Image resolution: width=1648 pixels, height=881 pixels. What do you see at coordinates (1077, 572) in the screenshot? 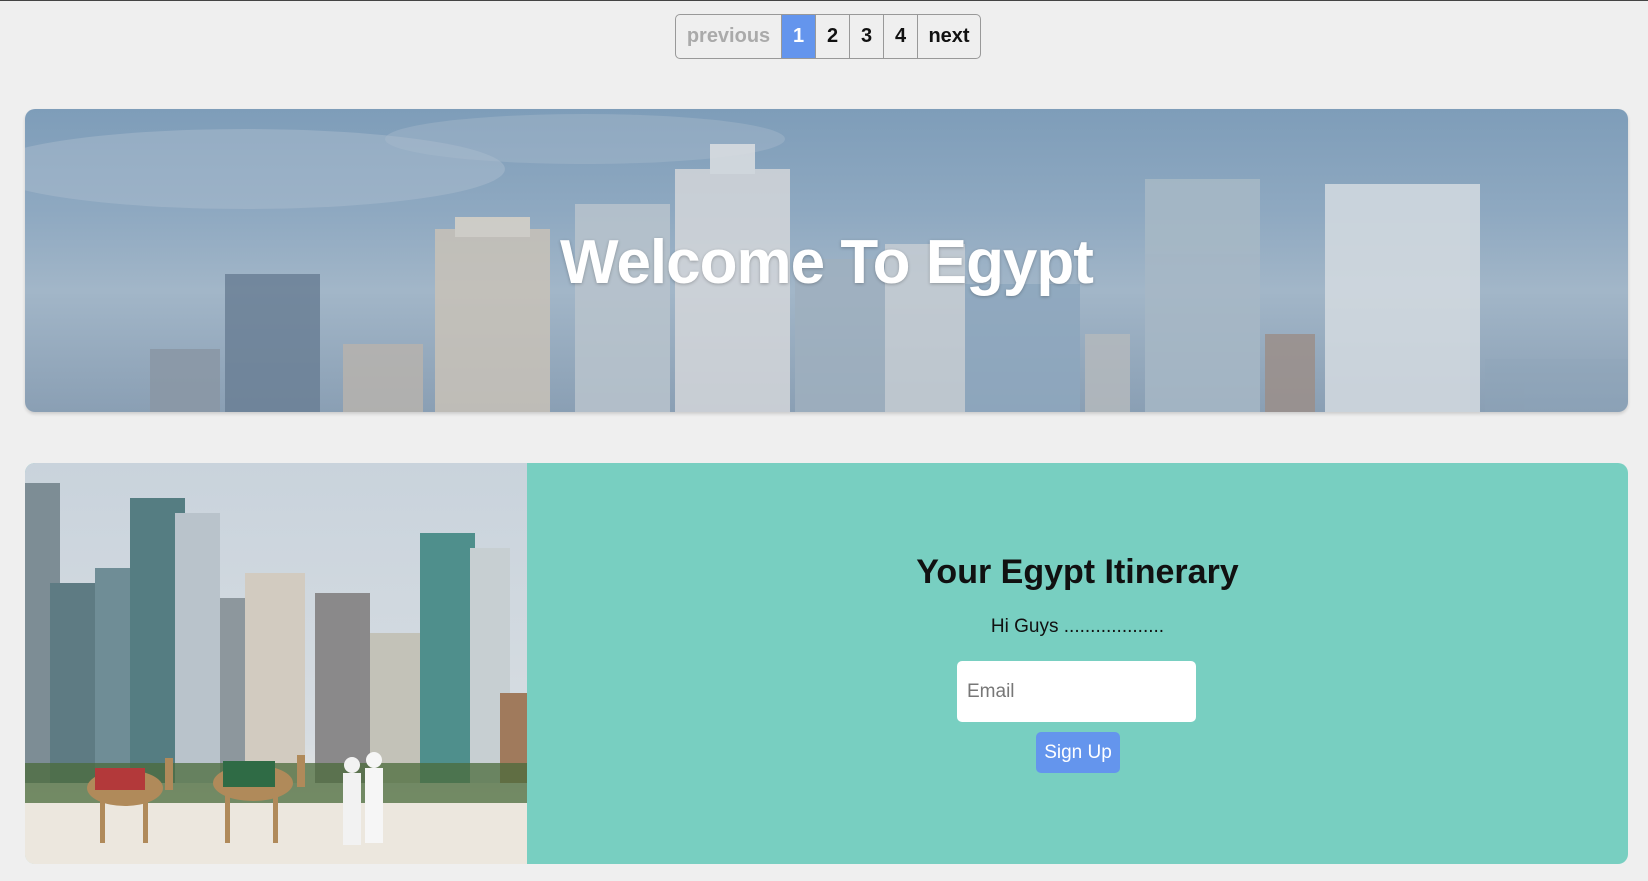
I see `card-title: Your Egypt Itinerary` at bounding box center [1077, 572].